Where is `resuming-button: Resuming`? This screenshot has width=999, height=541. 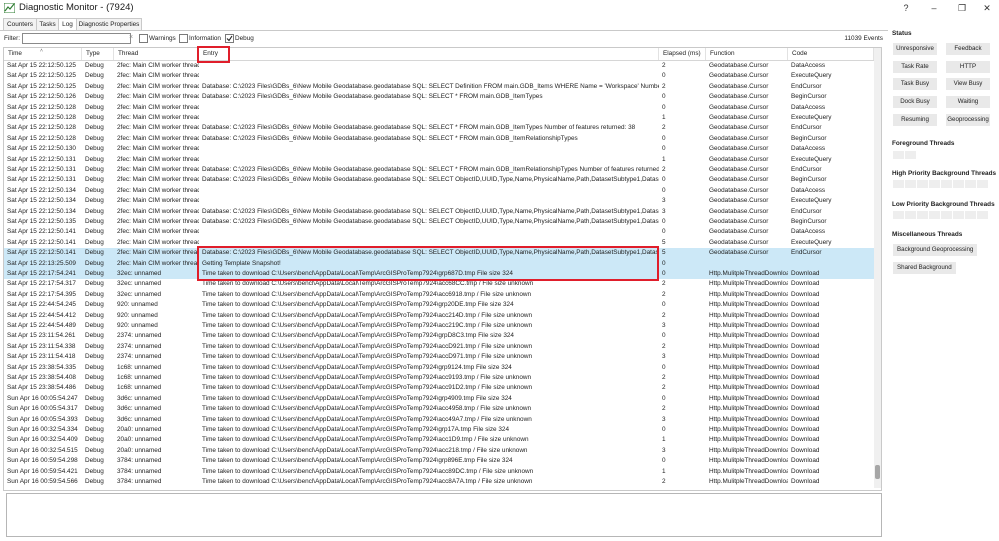
resuming-button: Resuming is located at coordinates (915, 120).